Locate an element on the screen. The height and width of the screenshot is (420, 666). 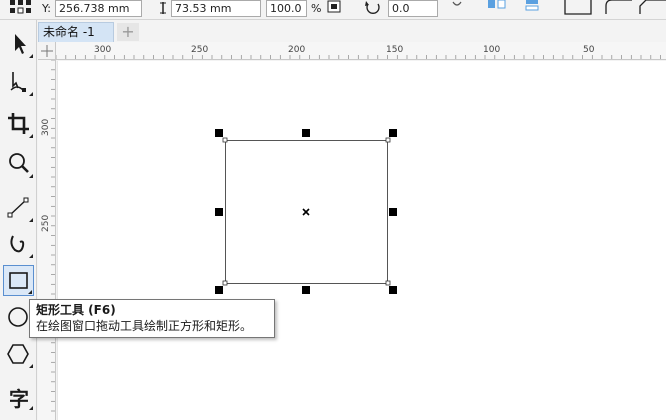
selection-handle-top-left is located at coordinates (219, 133).